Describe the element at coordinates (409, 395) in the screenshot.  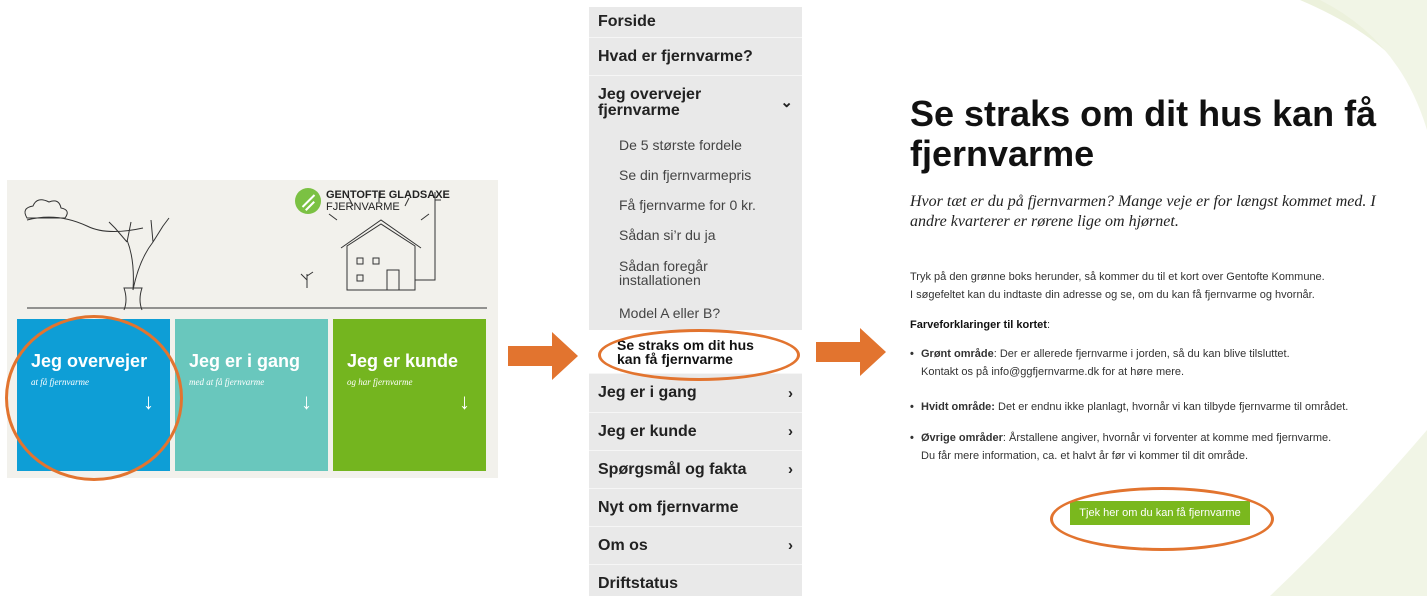
I see `tile-jeg-er-kunde: Jeg er kunde og har fjernvarme ↓` at that location.